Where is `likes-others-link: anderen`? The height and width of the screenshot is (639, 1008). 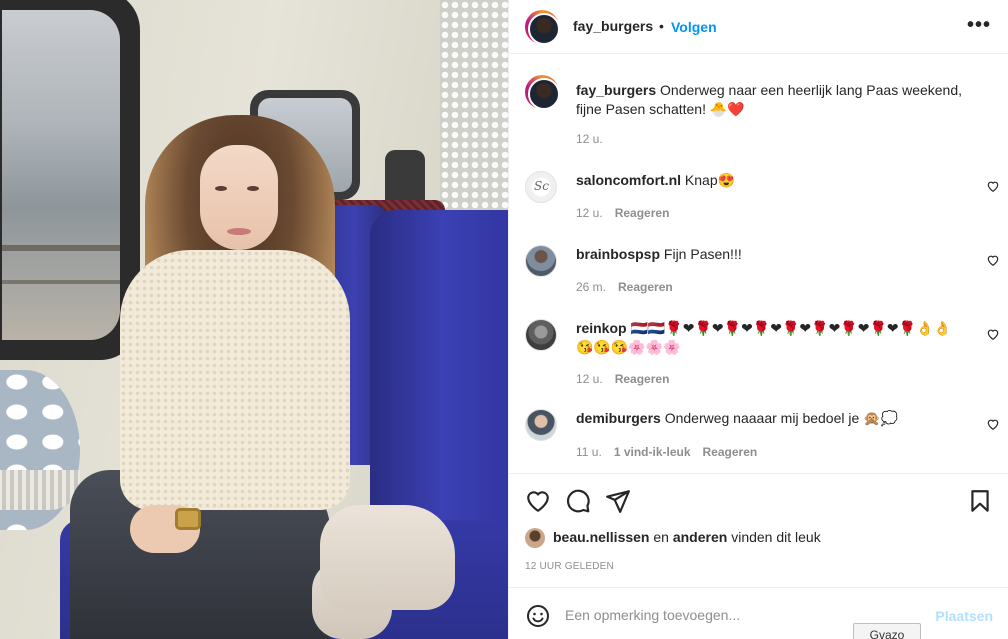
likes-others-link: anderen is located at coordinates (700, 537).